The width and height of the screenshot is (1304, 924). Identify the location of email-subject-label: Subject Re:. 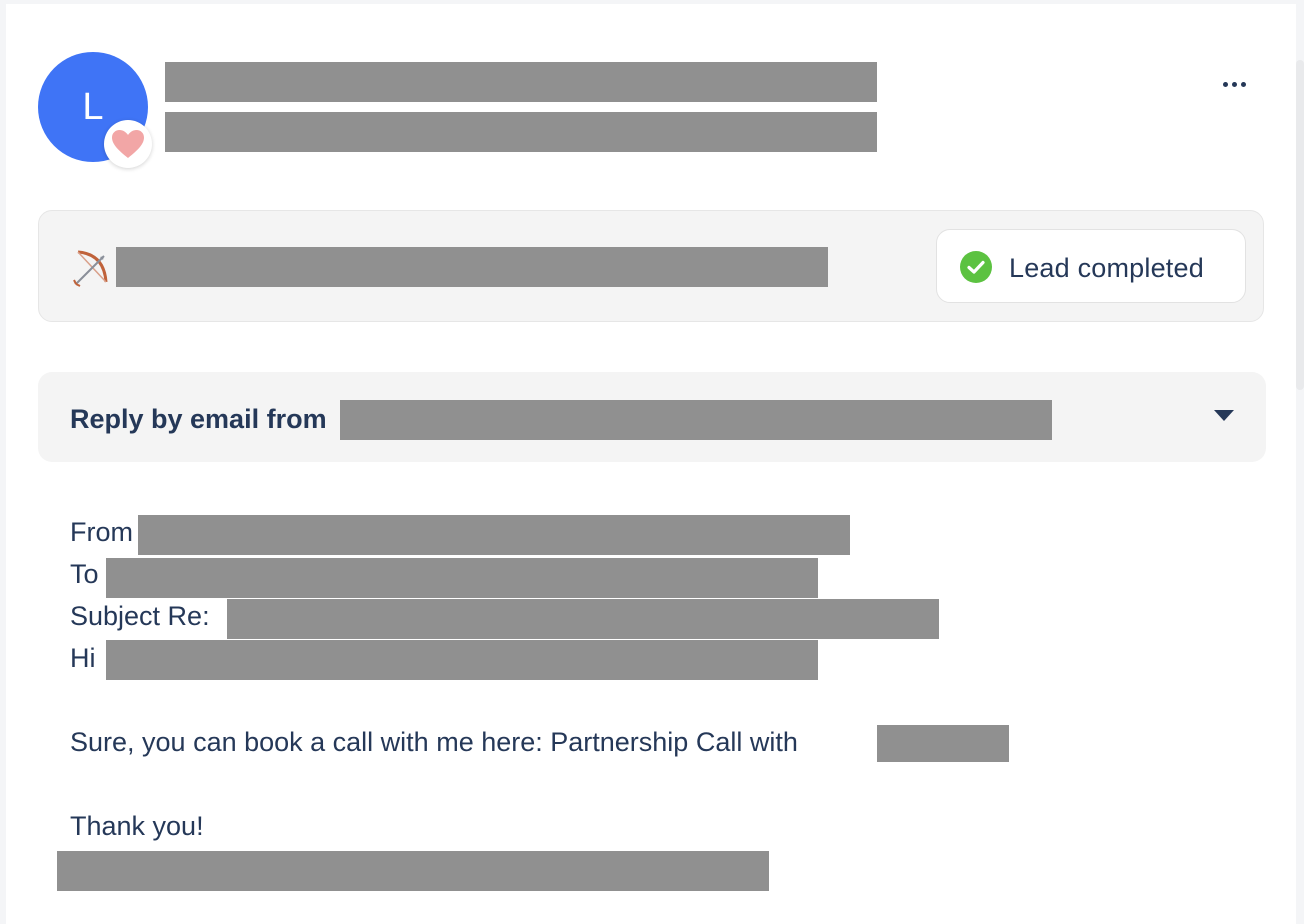
(140, 616).